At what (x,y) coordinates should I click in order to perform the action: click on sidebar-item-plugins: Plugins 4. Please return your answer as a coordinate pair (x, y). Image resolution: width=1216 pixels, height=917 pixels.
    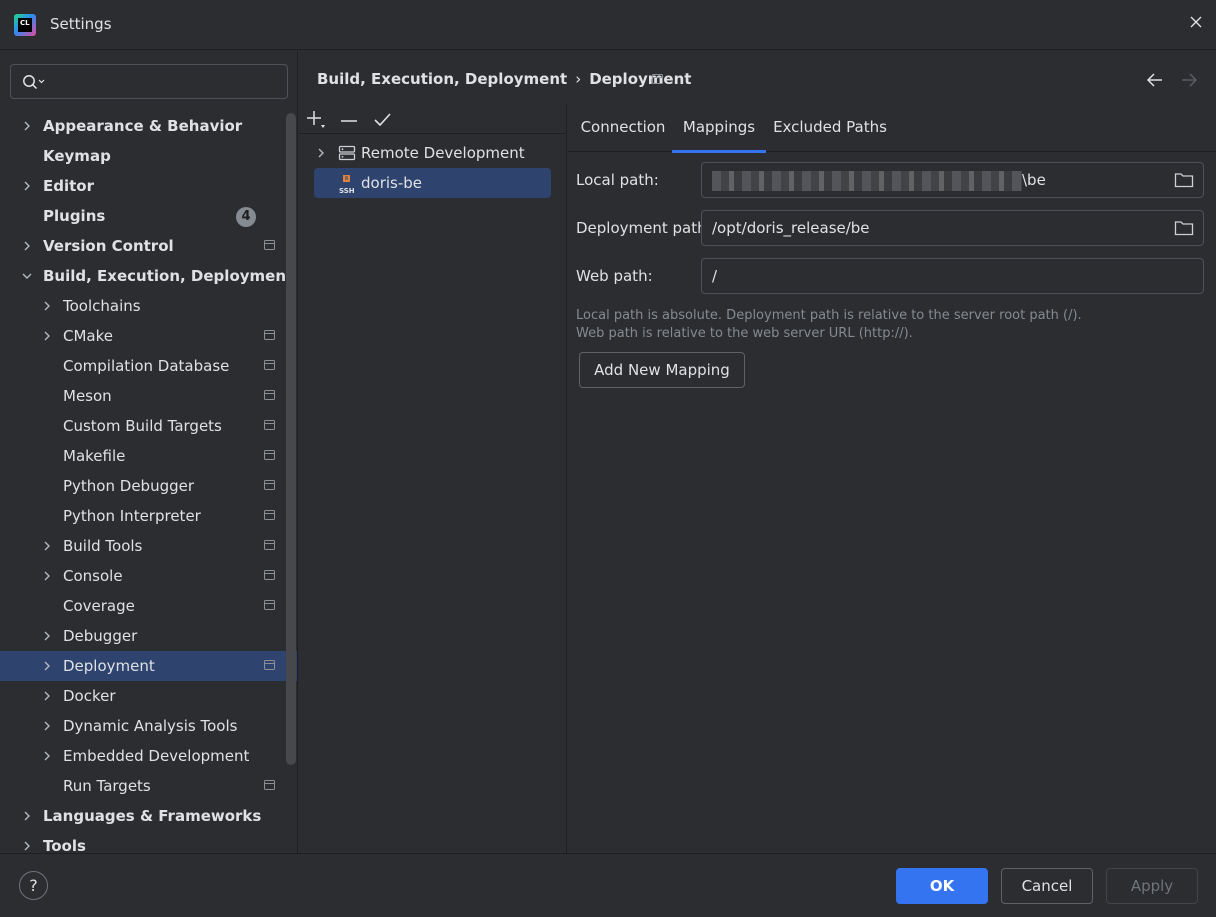
    Looking at the image, I should click on (148, 216).